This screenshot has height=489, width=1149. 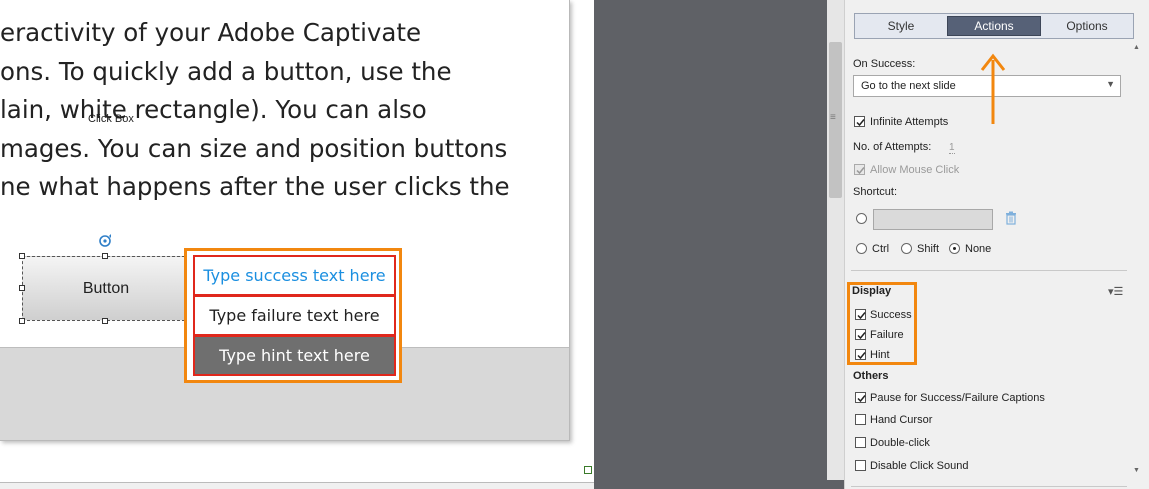 What do you see at coordinates (957, 398) in the screenshot?
I see `pause-captions-label: Pause for Success/Failure Captions` at bounding box center [957, 398].